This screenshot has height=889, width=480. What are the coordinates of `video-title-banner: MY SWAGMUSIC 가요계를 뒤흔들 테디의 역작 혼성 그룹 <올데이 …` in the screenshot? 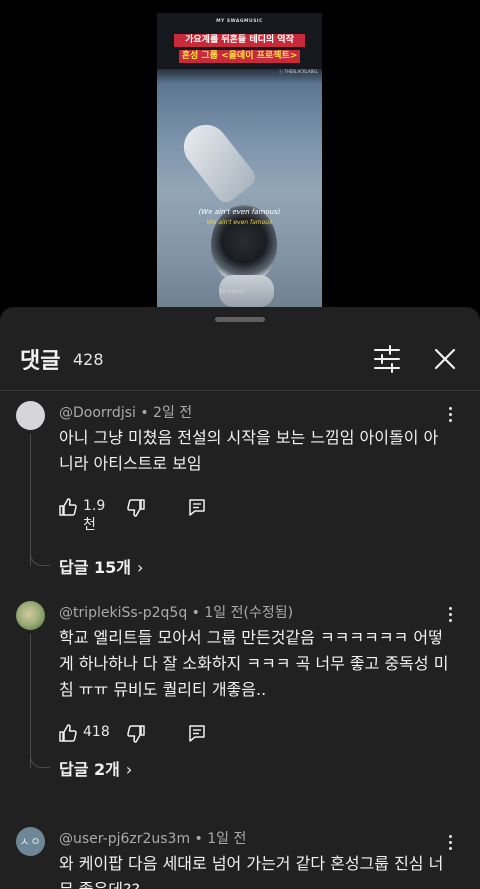 It's located at (239, 41).